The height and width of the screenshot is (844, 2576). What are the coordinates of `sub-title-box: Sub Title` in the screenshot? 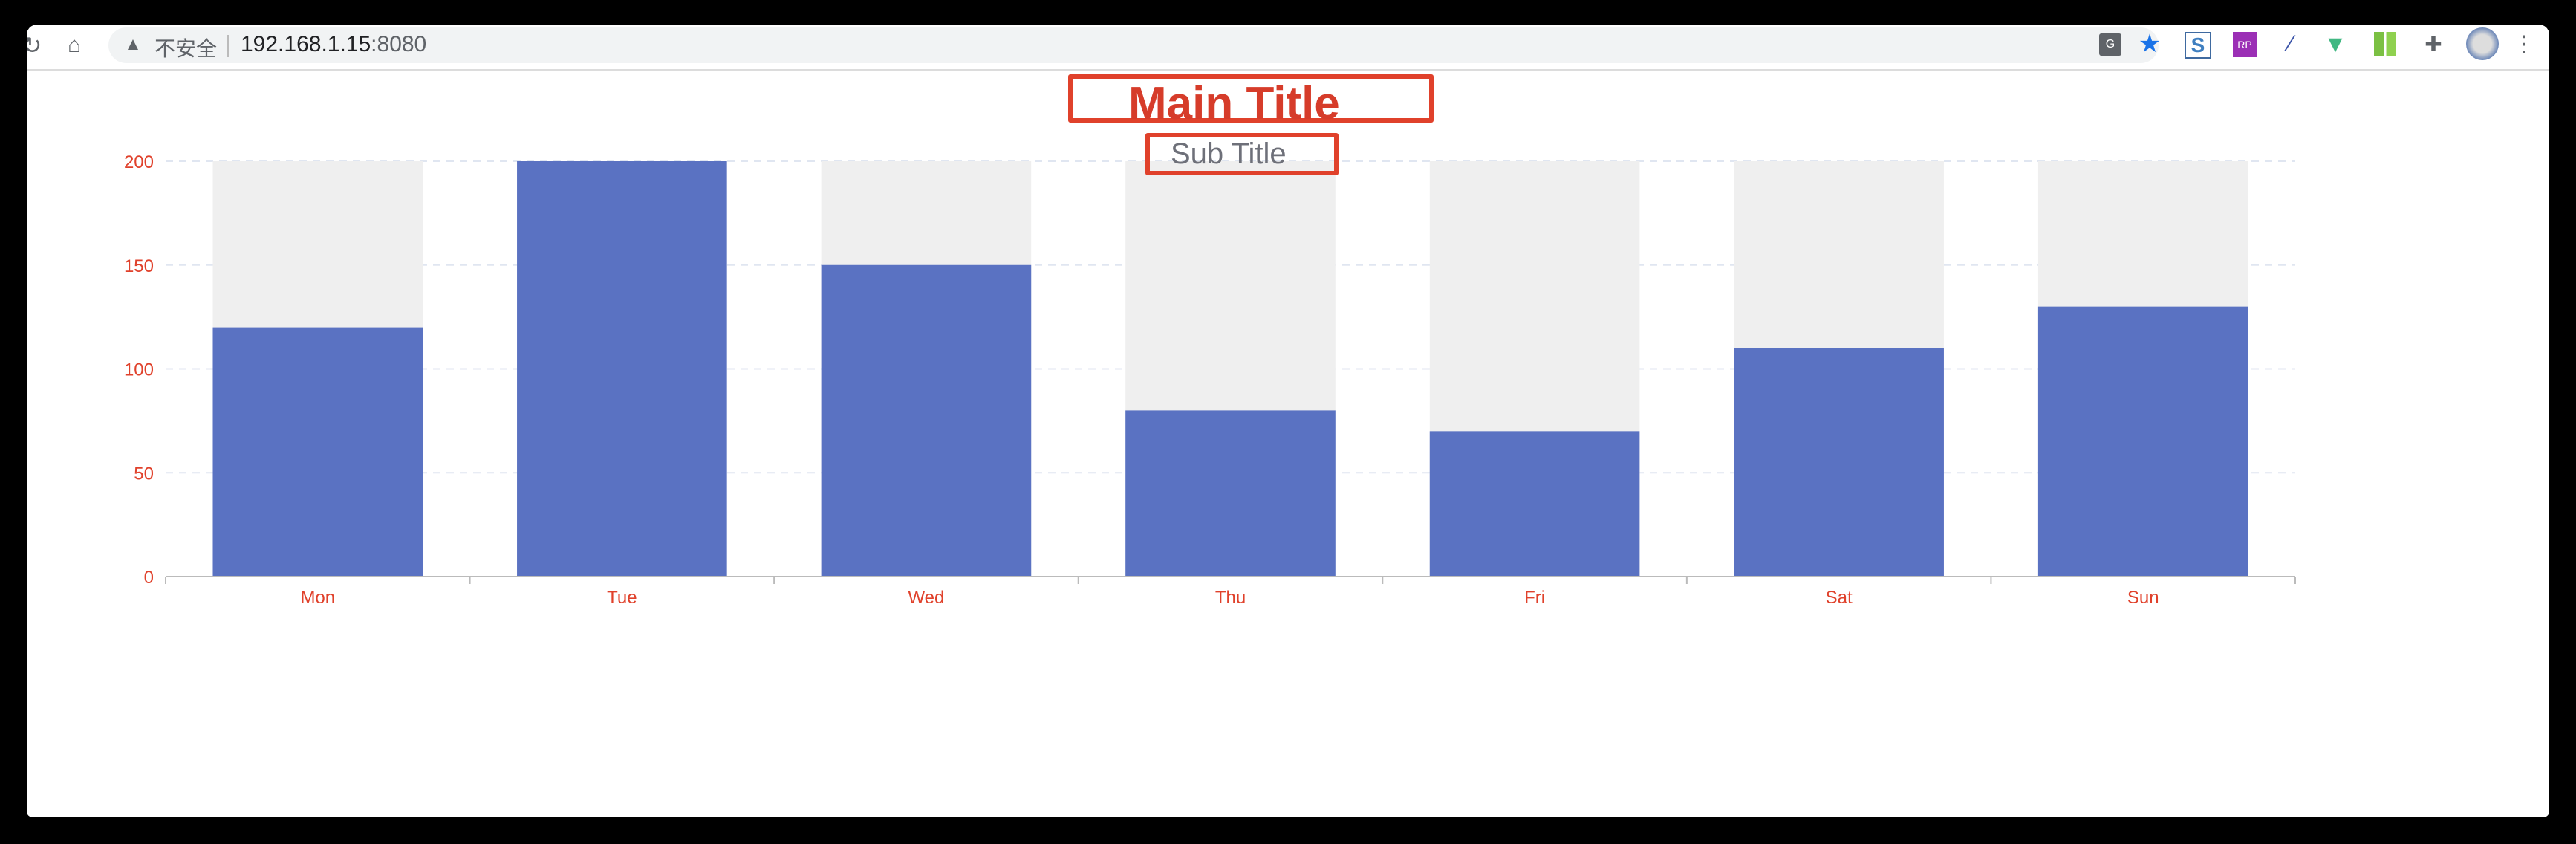 It's located at (1242, 154).